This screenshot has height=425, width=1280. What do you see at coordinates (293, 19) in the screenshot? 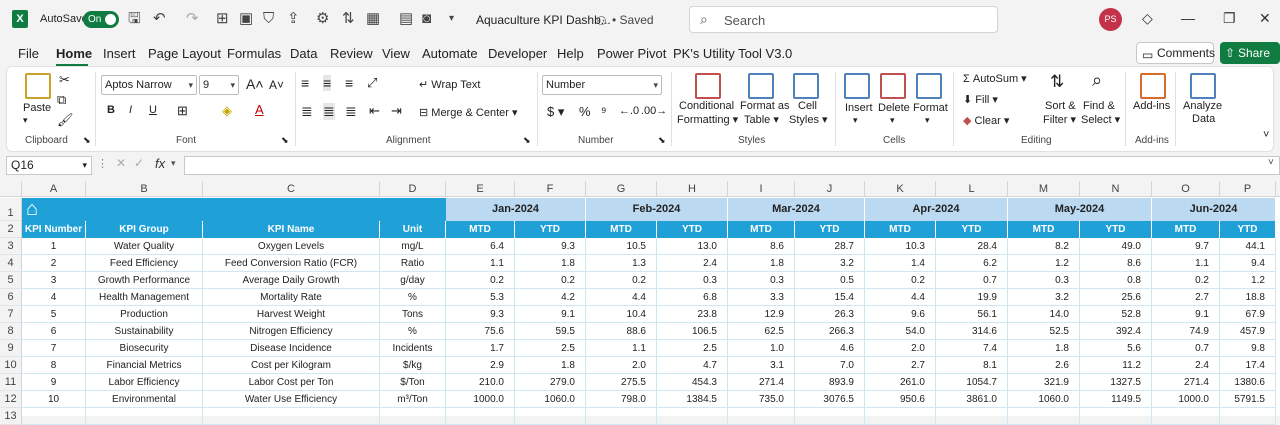
I see `share-icon: ⇪` at bounding box center [293, 19].